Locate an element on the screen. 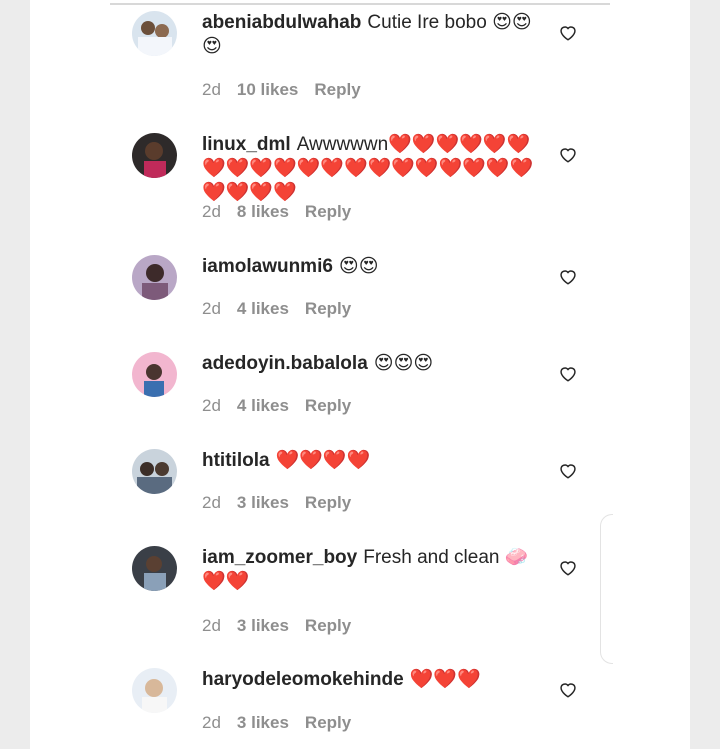 Image resolution: width=720 pixels, height=749 pixels. comment-username: haryodeleomokehinde is located at coordinates (303, 679).